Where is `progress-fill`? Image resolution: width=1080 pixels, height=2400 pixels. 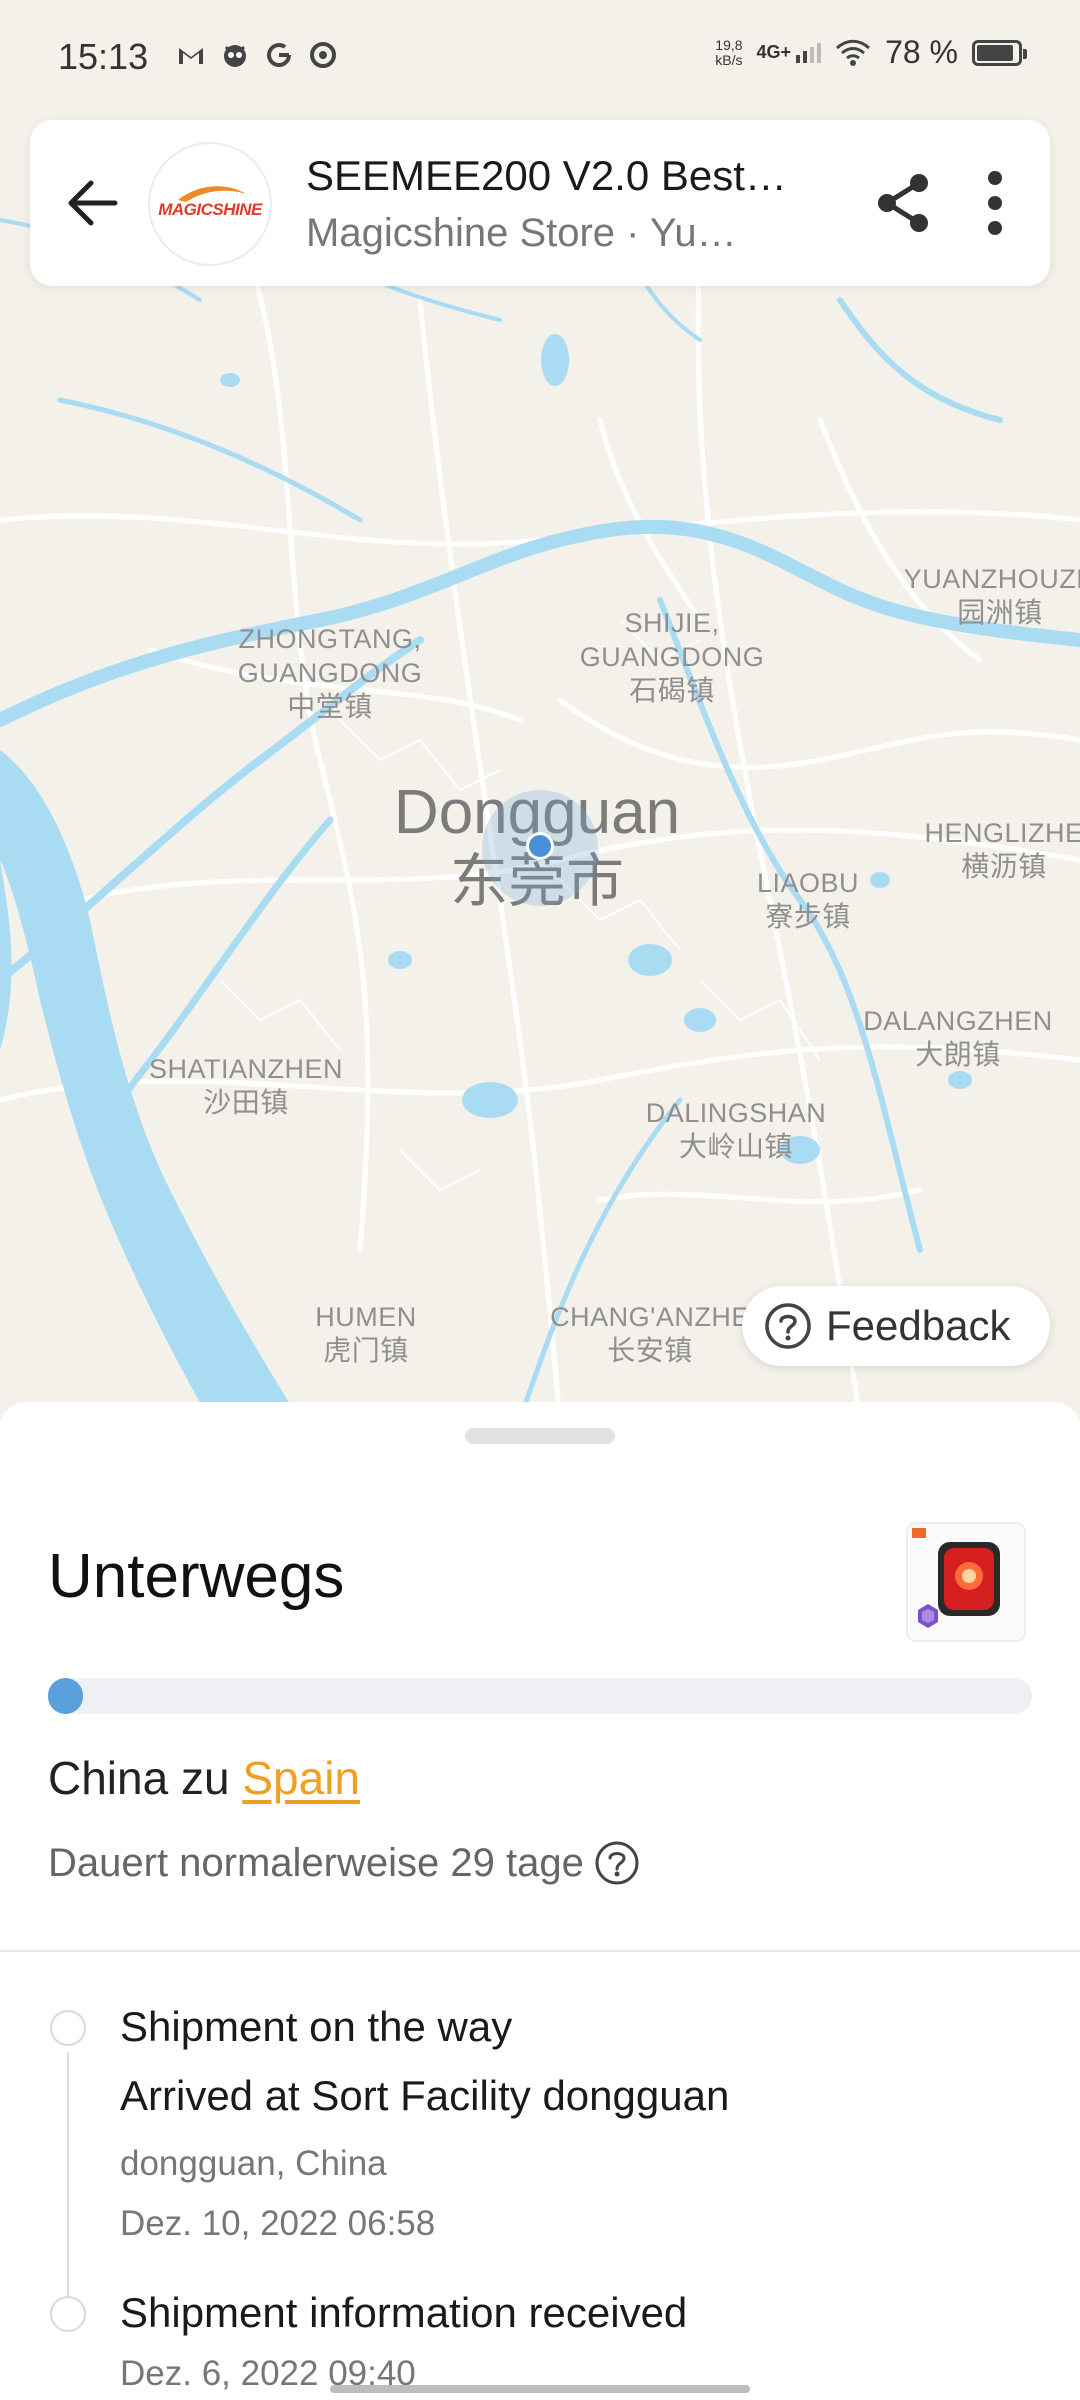 progress-fill is located at coordinates (66, 1696).